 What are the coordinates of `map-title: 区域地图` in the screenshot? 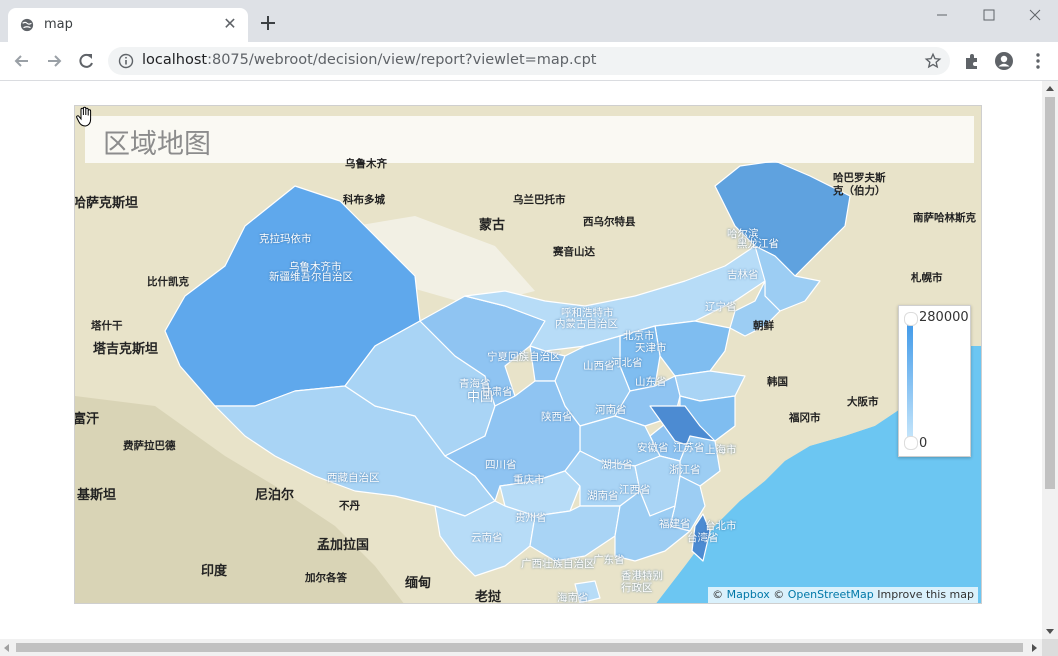 It's located at (157, 144).